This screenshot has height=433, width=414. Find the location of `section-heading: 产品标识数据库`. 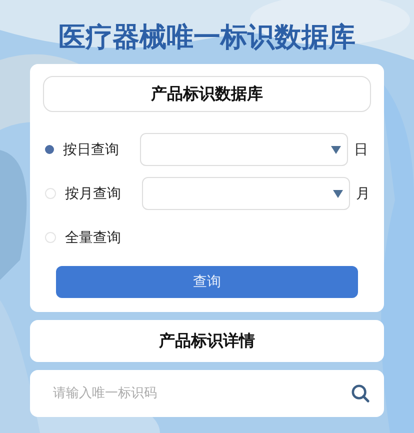

section-heading: 产品标识数据库 is located at coordinates (207, 94).